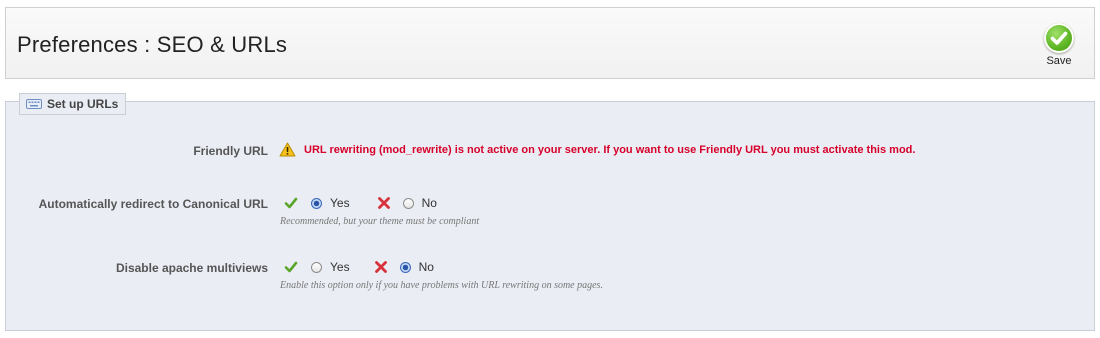 The image size is (1100, 338). I want to click on multiviews-no-radio, so click(405, 267).